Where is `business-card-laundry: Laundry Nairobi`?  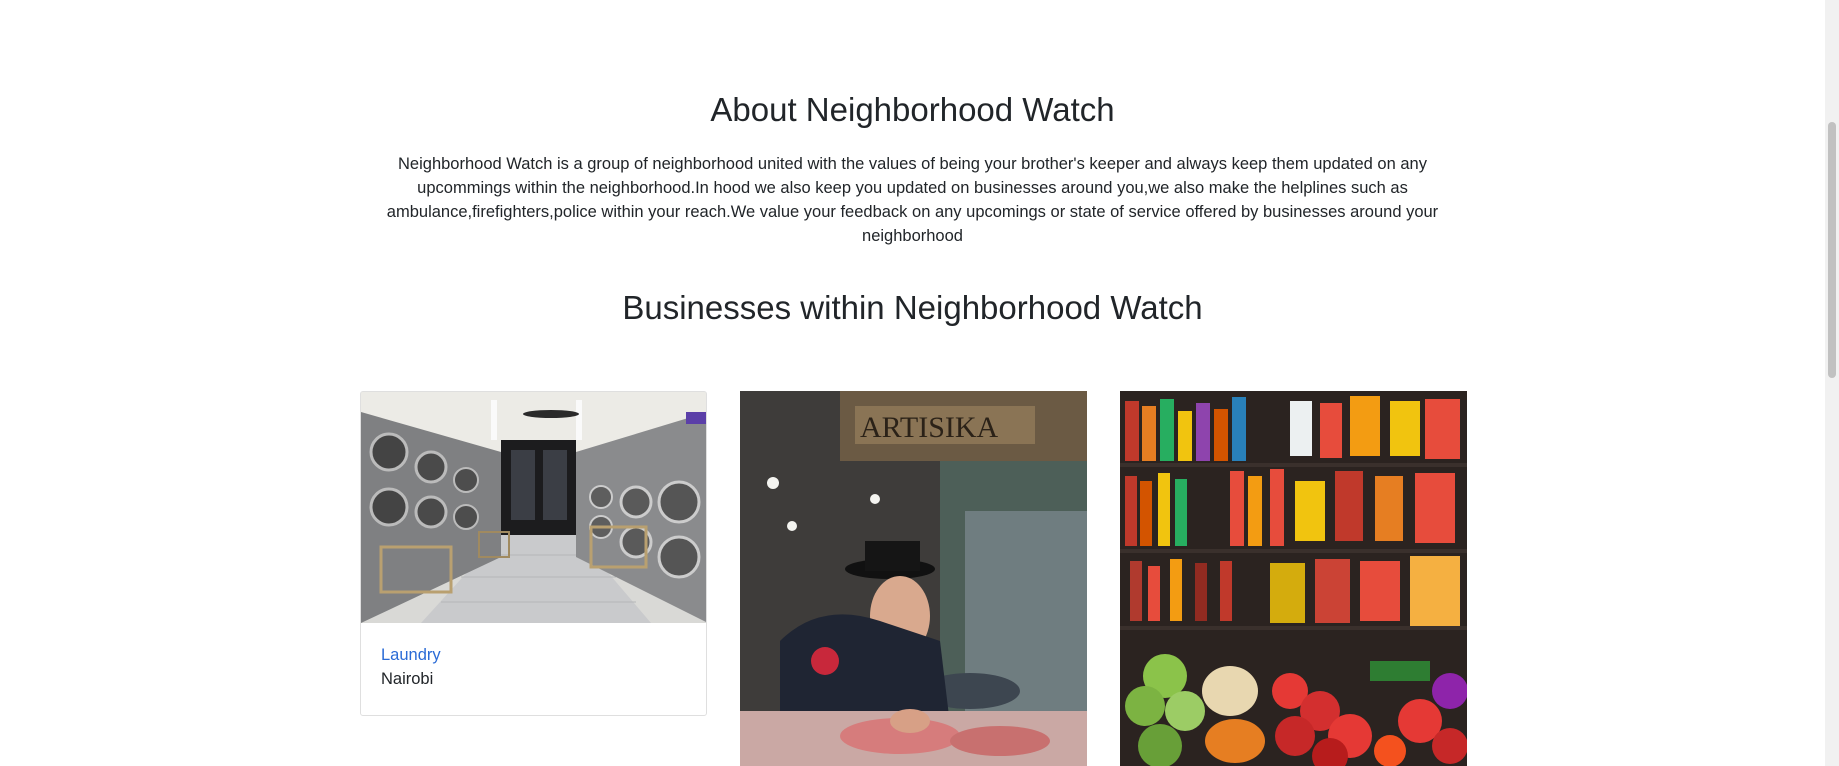
business-card-laundry: Laundry Nairobi is located at coordinates (533, 553).